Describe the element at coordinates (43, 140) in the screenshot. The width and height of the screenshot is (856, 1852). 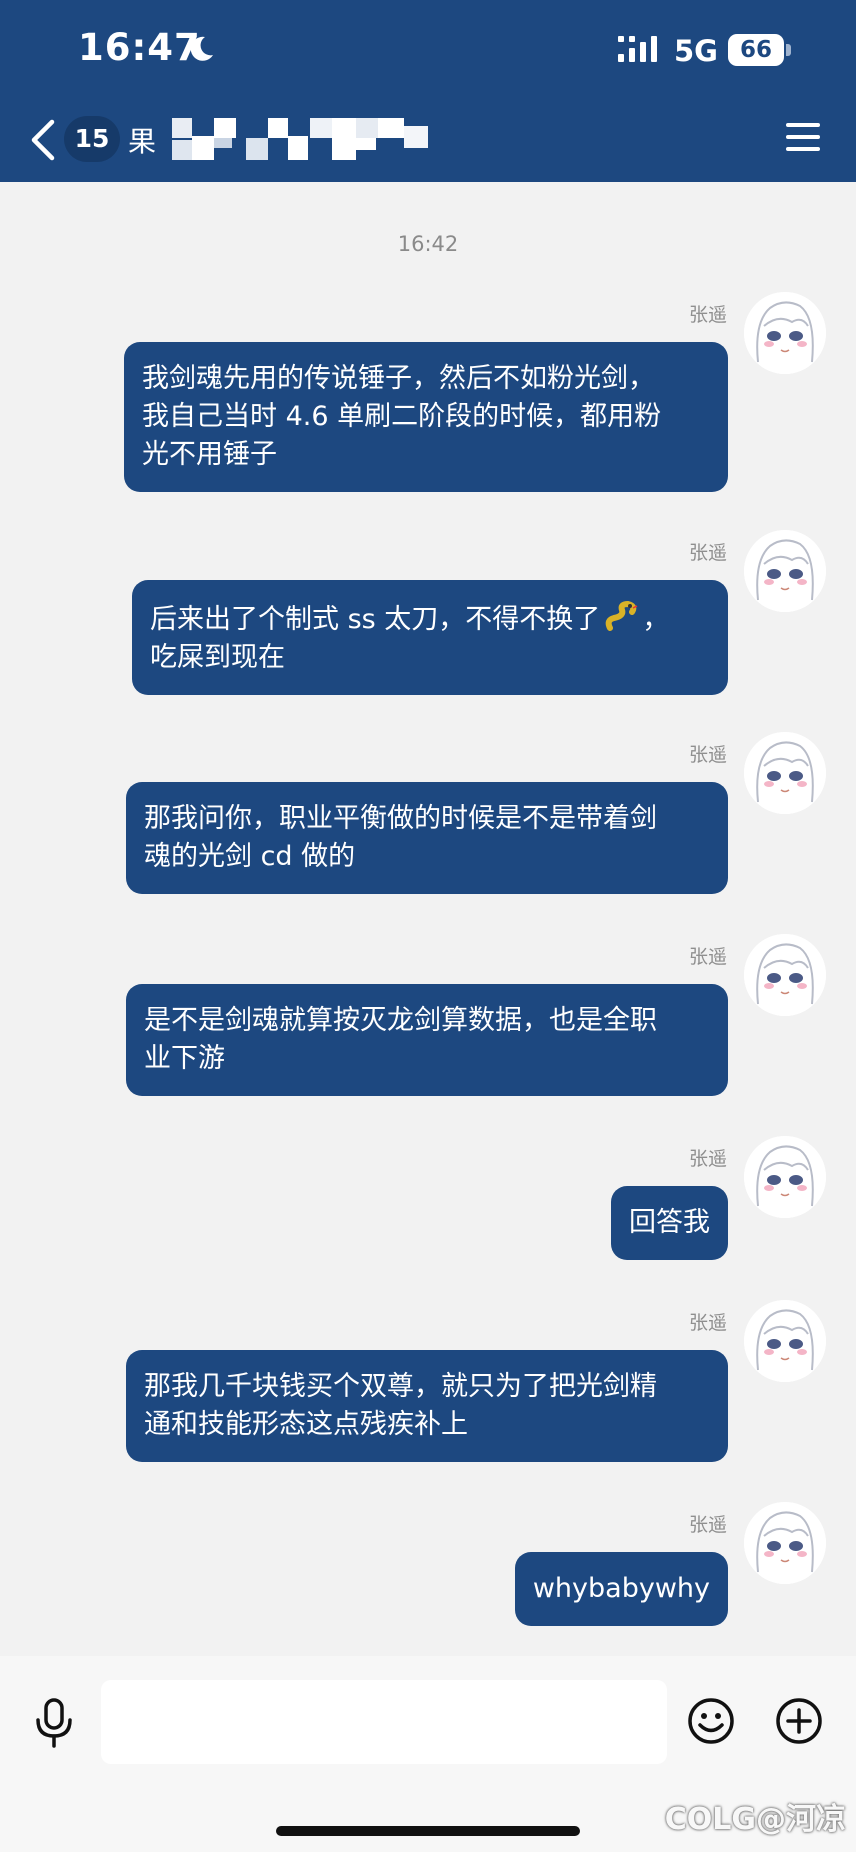
I see `back-chevron-icon` at that location.